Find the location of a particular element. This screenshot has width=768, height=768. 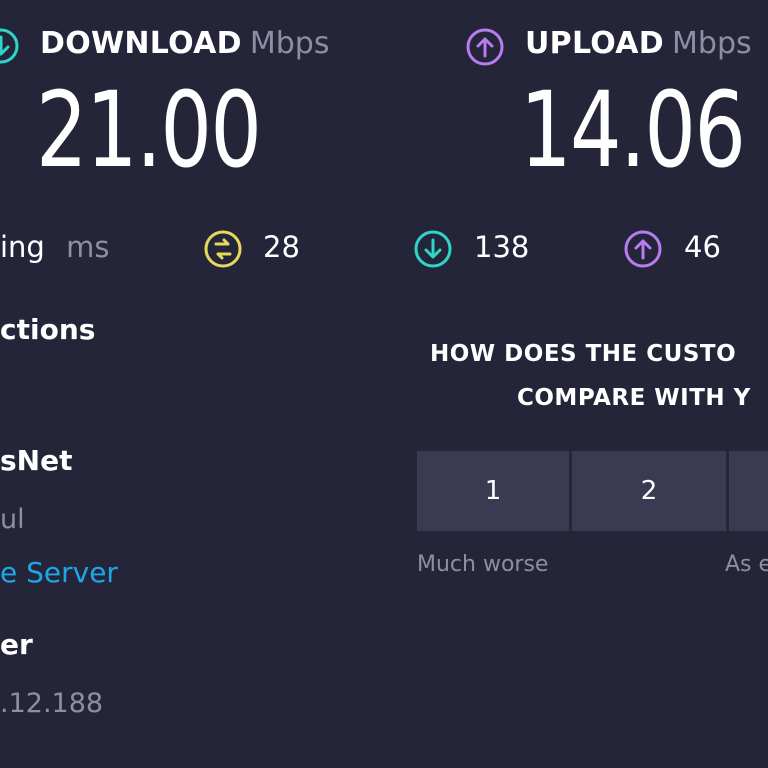

download-header: DOWNLOAD Mbps is located at coordinates (184, 43).